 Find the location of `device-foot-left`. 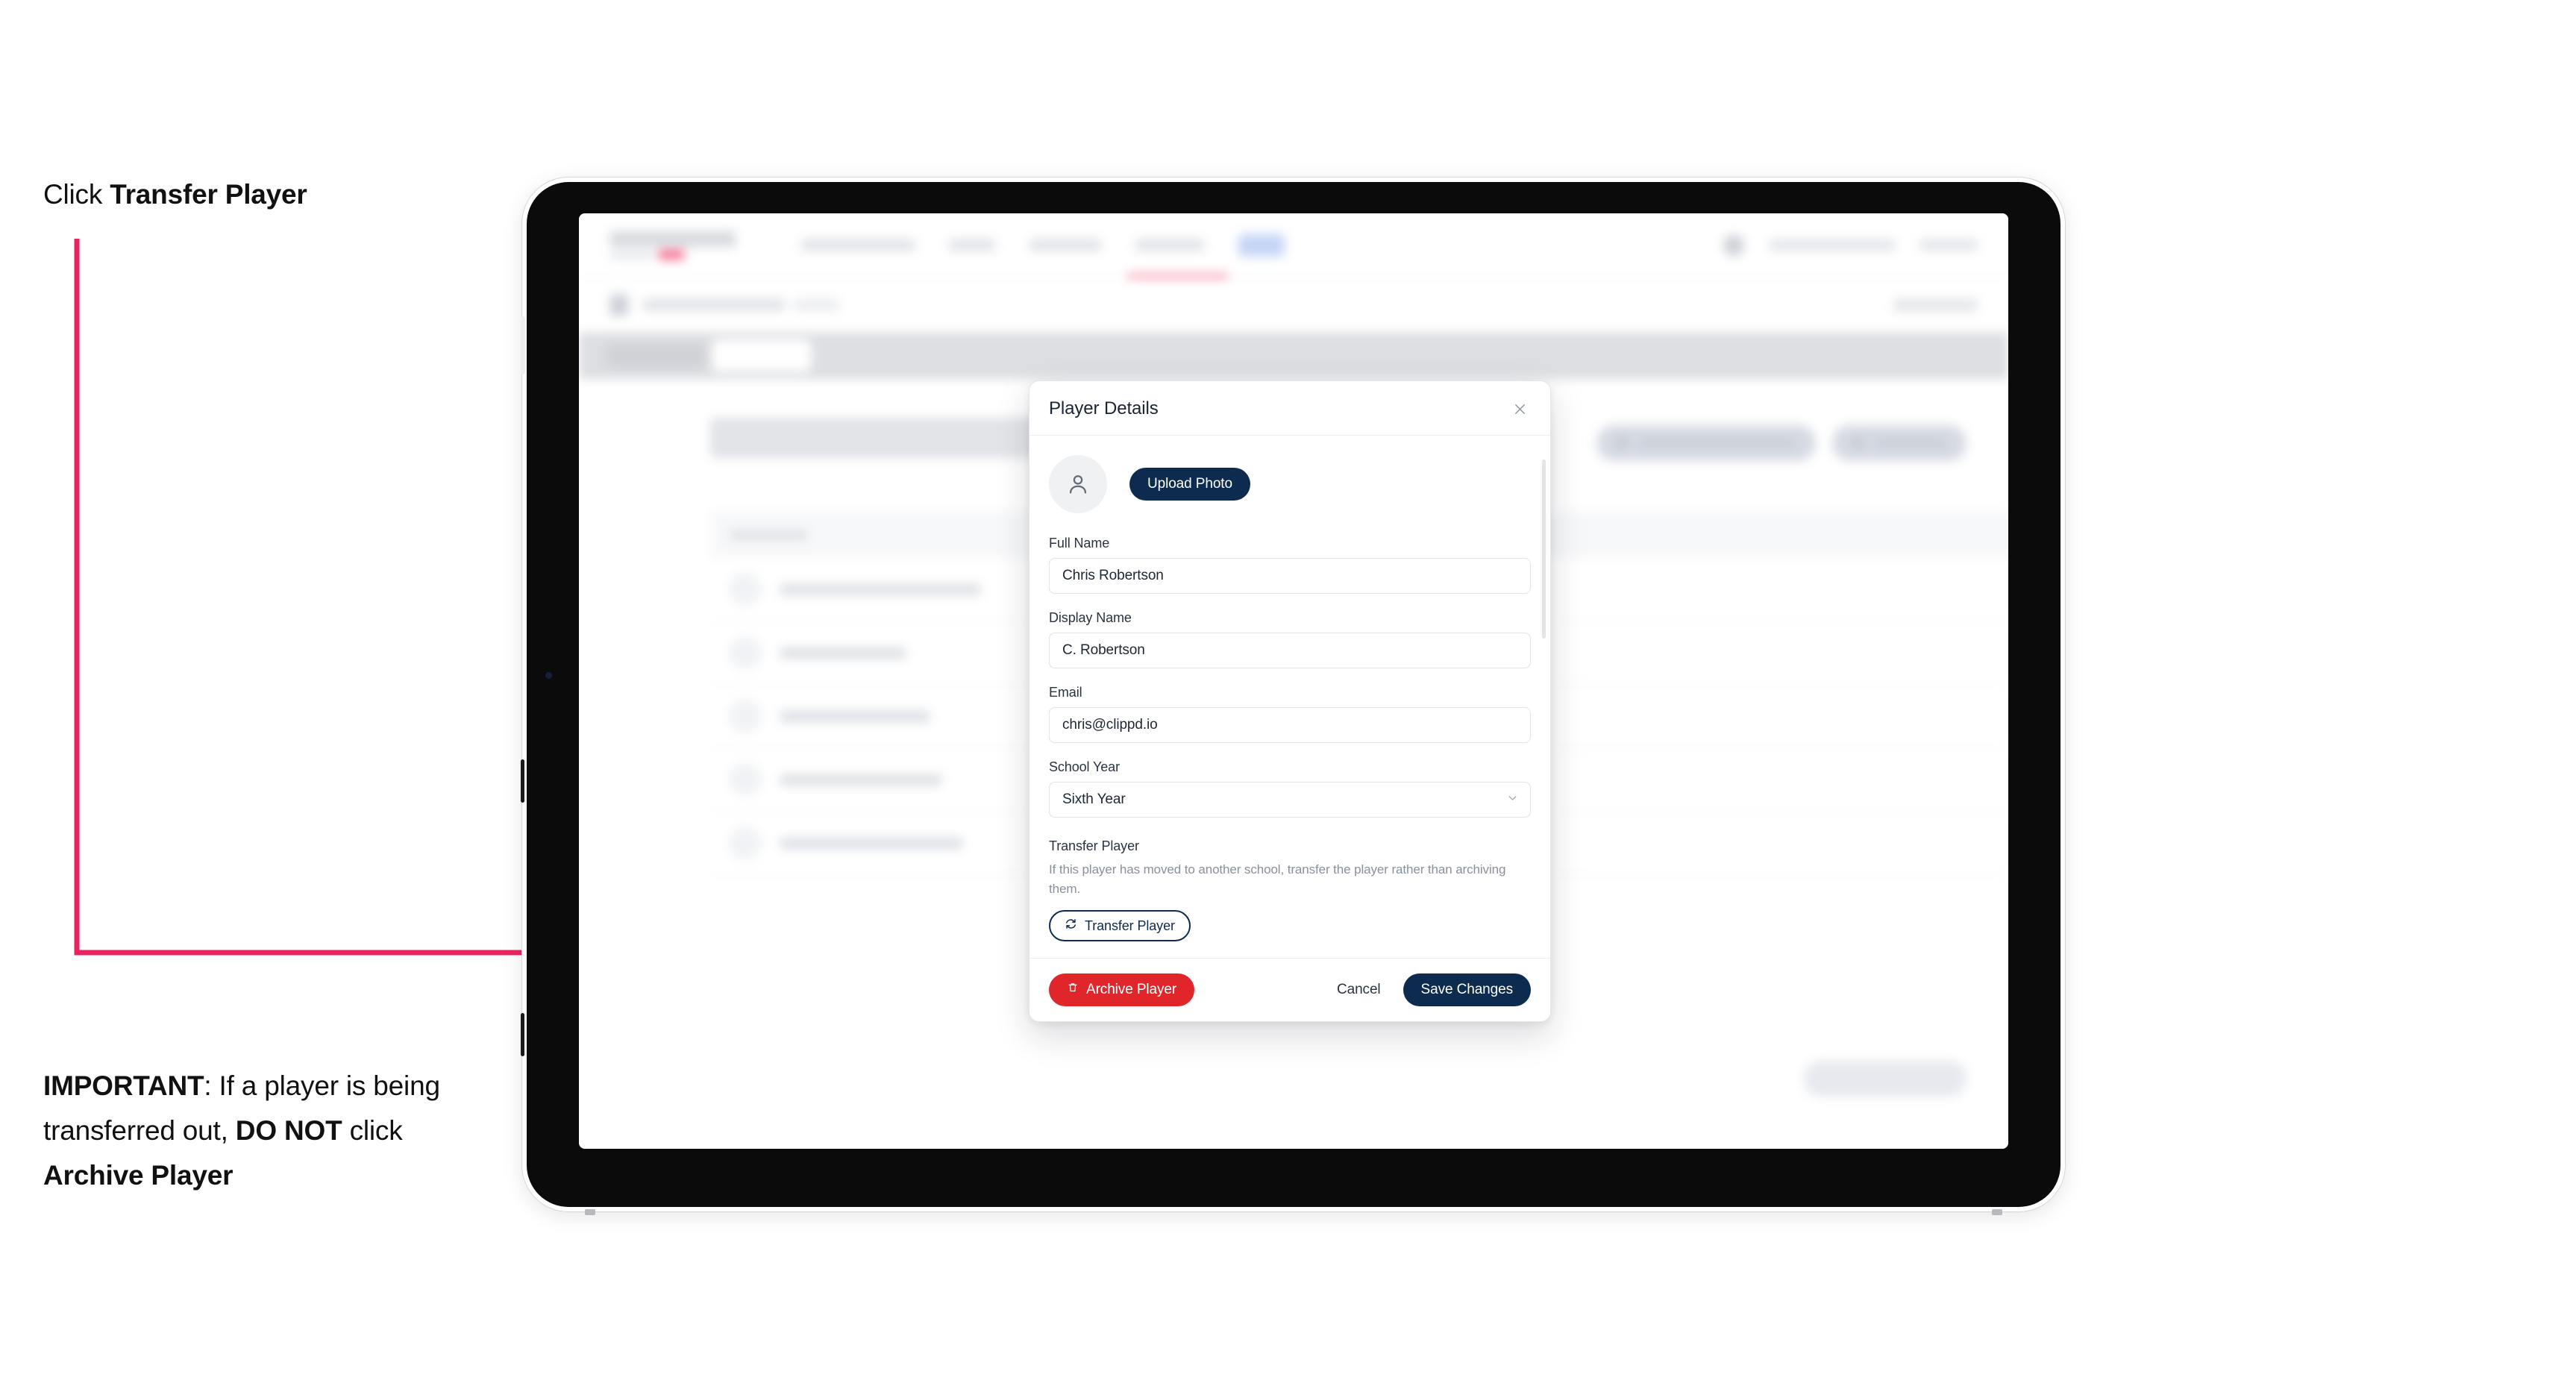

device-foot-left is located at coordinates (590, 1212).